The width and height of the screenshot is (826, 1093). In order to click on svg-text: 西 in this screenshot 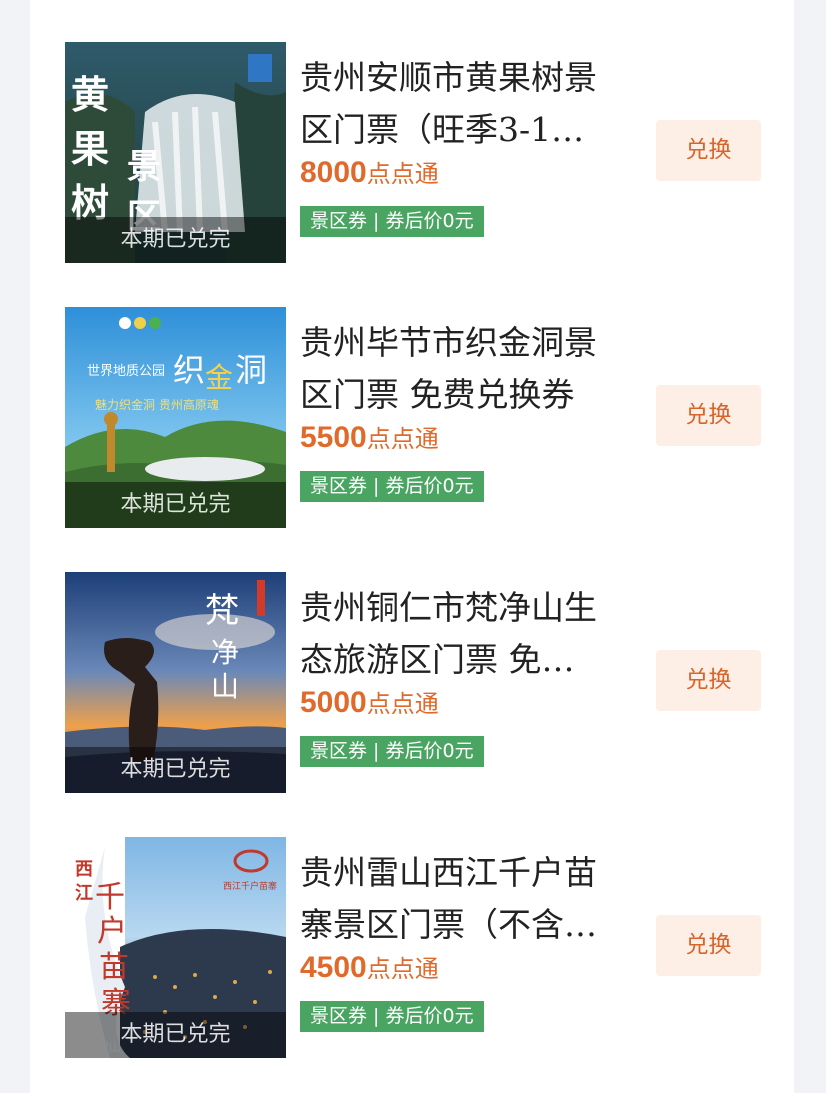, I will do `click(84, 869)`.